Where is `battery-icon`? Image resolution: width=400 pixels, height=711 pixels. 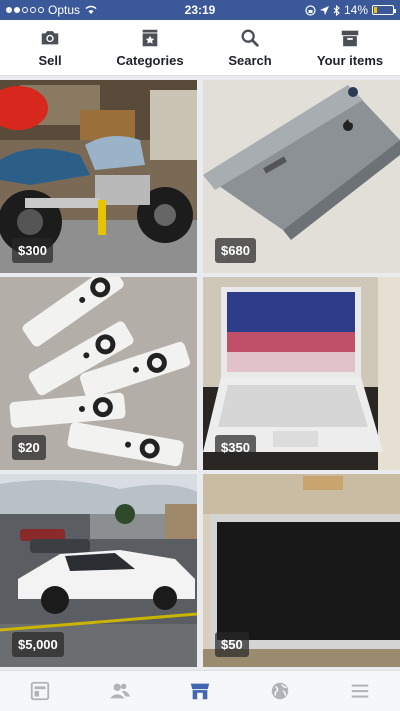 battery-icon is located at coordinates (384, 10).